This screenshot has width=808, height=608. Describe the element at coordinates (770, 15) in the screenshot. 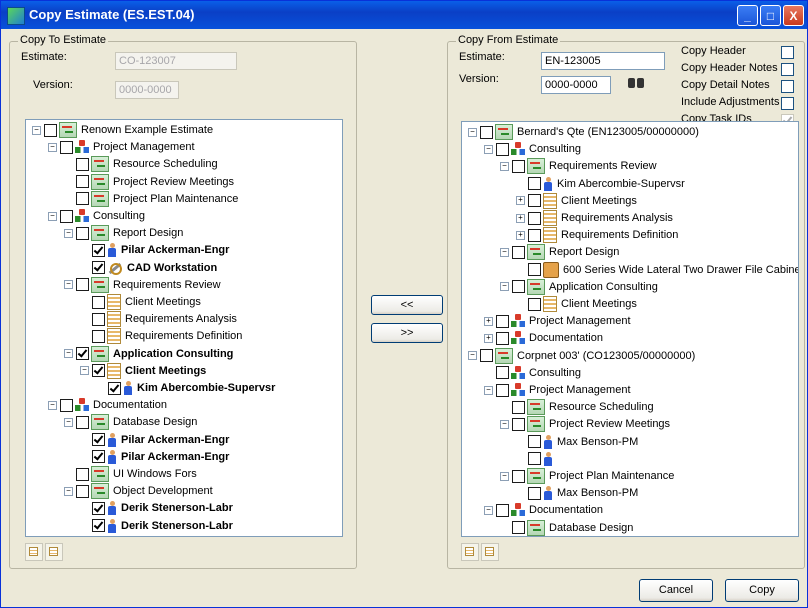

I see `maximize-button: □` at that location.